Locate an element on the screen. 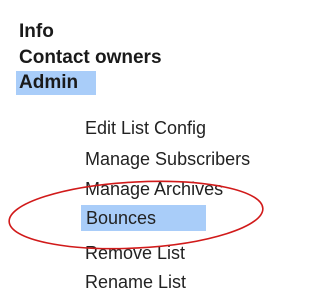 The width and height of the screenshot is (320, 295). admin-item-rename-list: Rename List is located at coordinates (135, 282).